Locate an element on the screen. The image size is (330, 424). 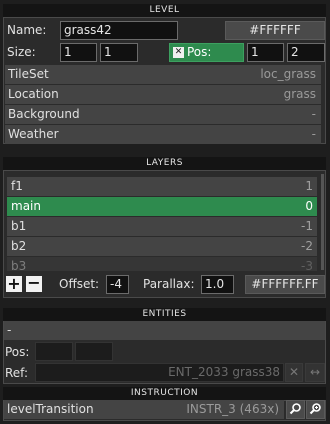
layer-name: b2 is located at coordinates (19, 246).